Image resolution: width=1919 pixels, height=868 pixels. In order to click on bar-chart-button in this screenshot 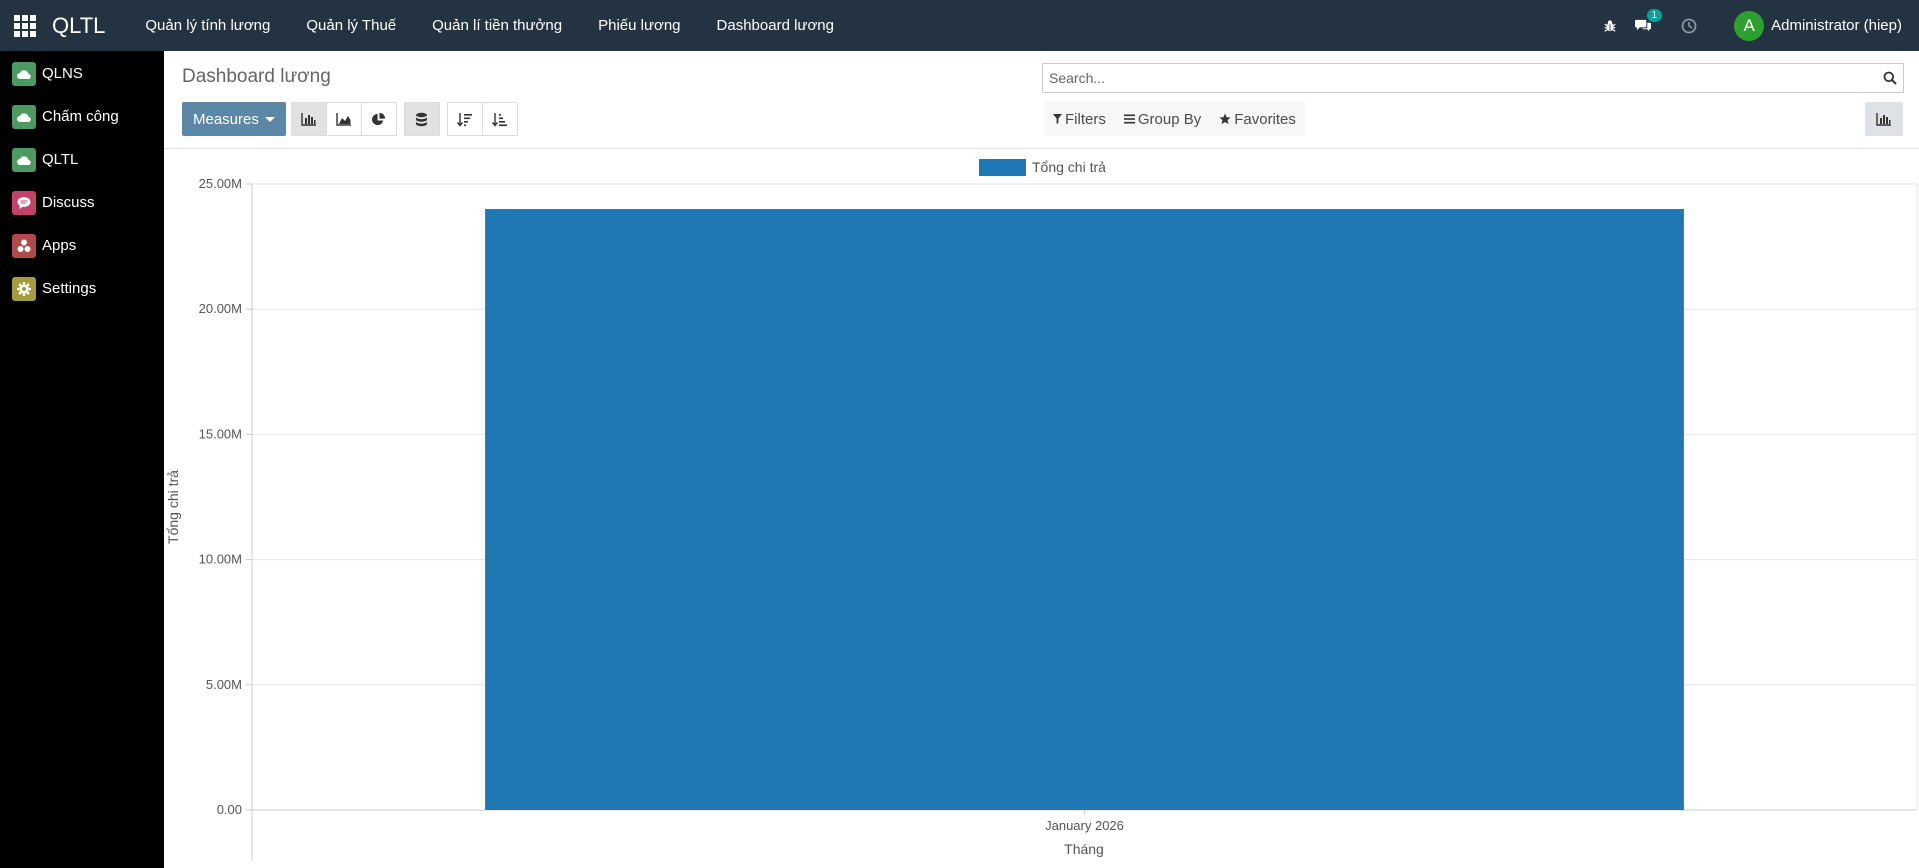, I will do `click(308, 119)`.